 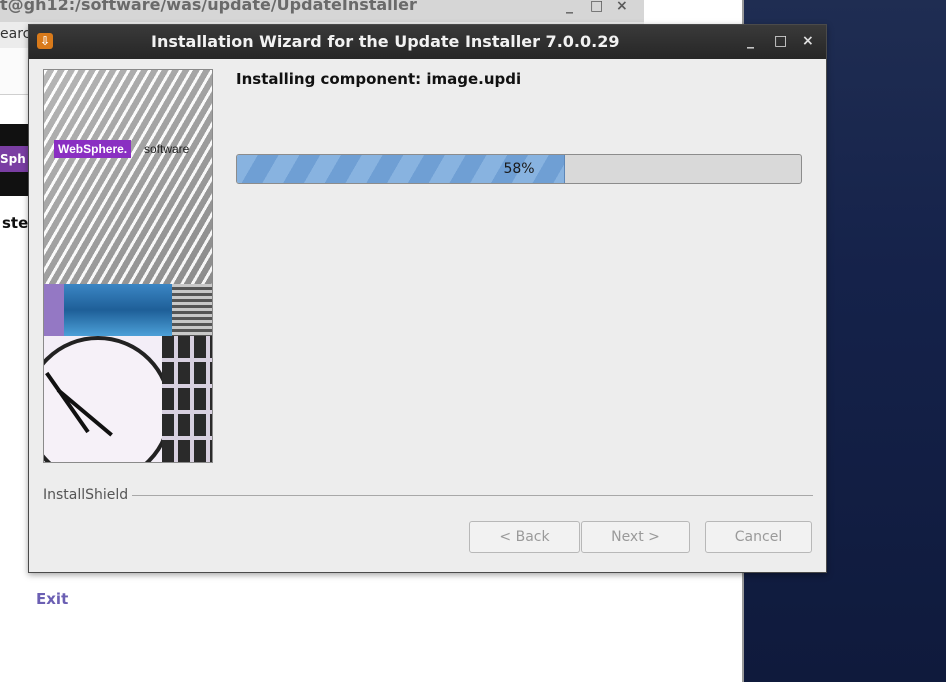 What do you see at coordinates (128, 177) in the screenshot?
I see `staircase-graphic` at bounding box center [128, 177].